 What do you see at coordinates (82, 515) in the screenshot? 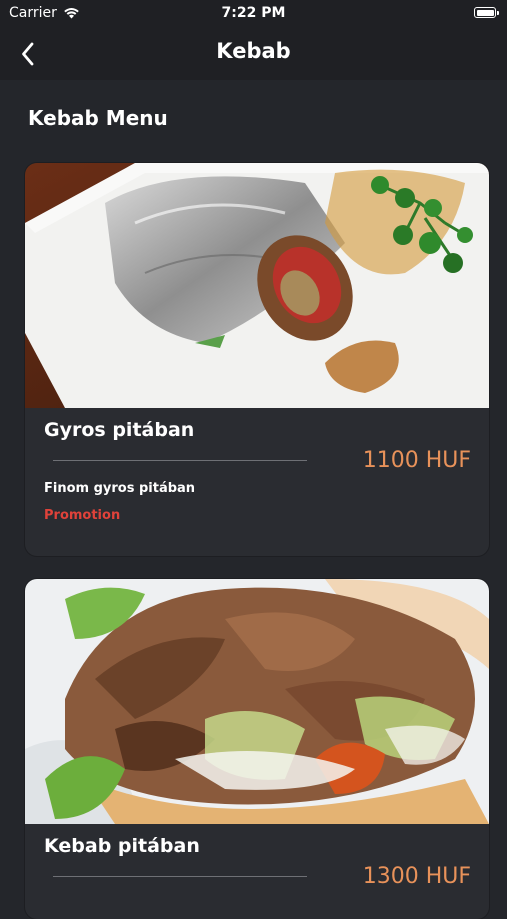
I see `promotion-badge: Promotion` at bounding box center [82, 515].